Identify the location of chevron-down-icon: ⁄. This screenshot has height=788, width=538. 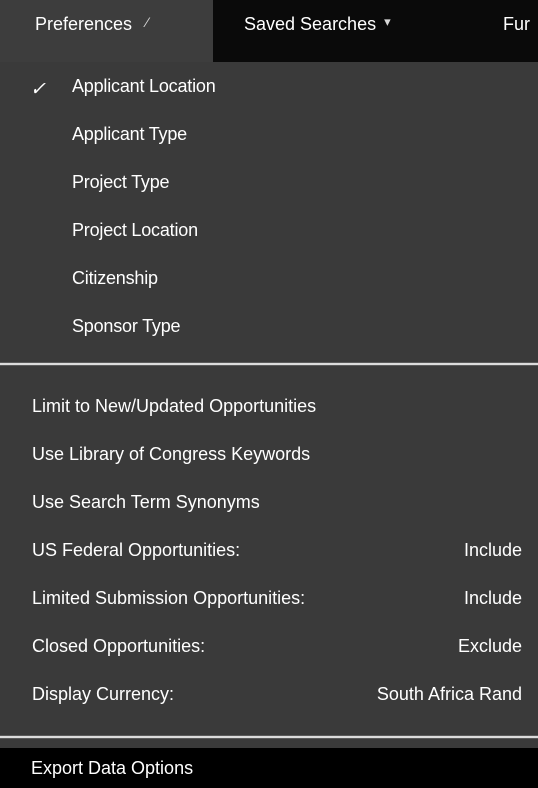
(147, 22).